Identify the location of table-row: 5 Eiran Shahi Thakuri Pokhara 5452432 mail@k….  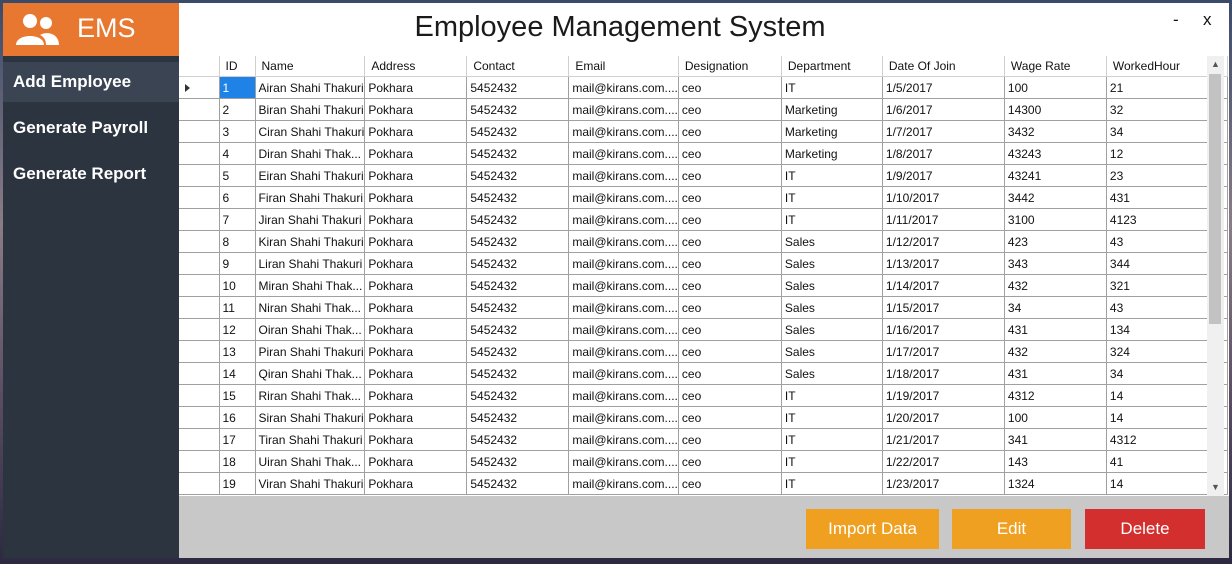
(703, 175).